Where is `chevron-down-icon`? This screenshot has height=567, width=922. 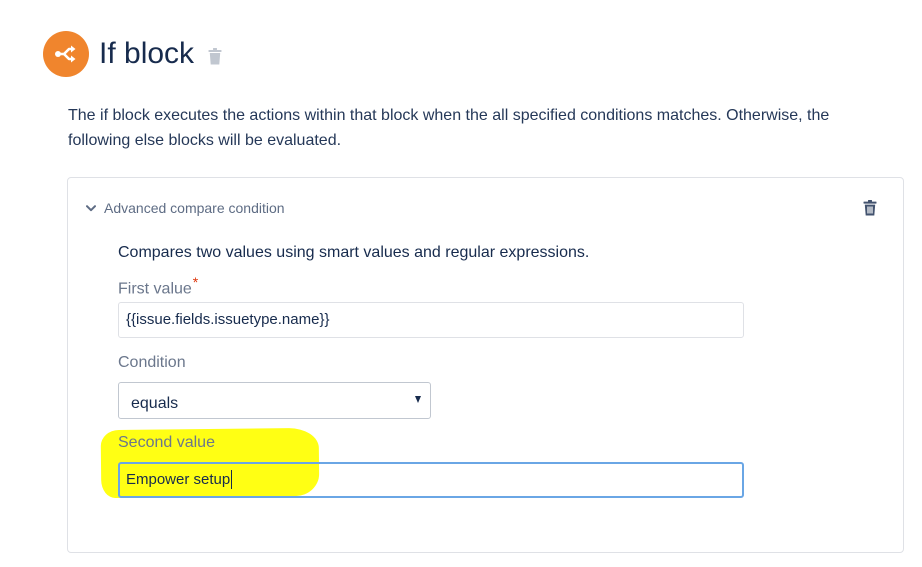
chevron-down-icon is located at coordinates (91, 208).